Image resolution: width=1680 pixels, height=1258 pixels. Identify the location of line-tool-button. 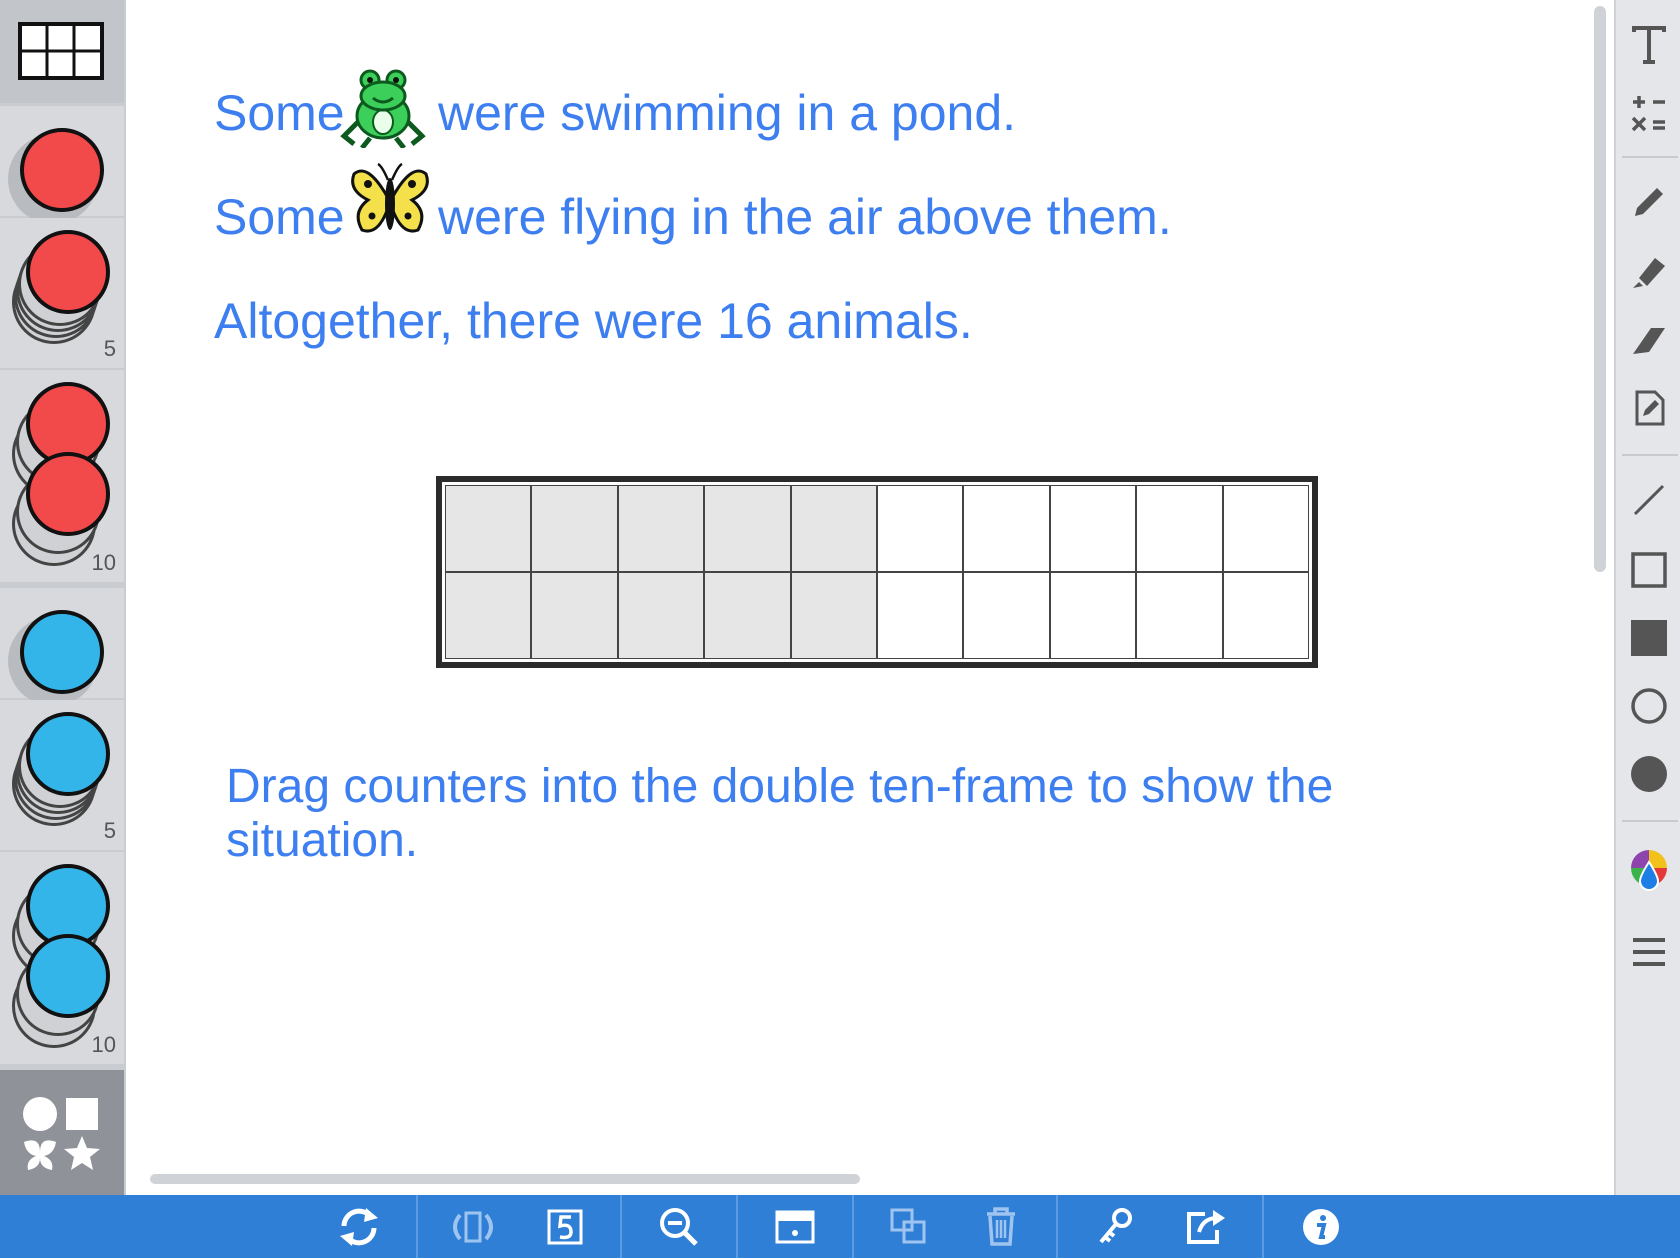
(1648, 500).